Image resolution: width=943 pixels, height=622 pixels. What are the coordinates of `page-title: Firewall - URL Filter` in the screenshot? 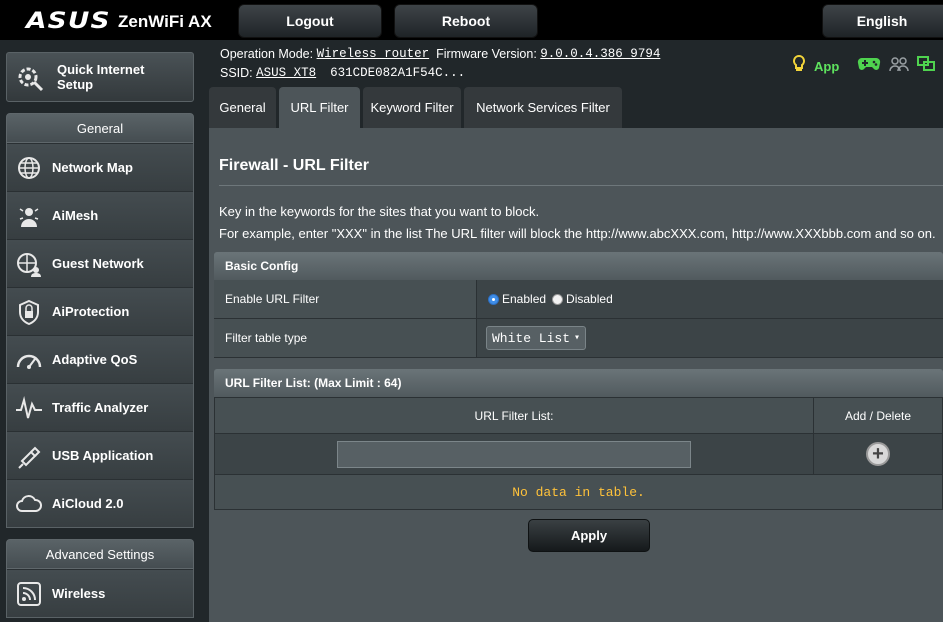 It's located at (294, 165).